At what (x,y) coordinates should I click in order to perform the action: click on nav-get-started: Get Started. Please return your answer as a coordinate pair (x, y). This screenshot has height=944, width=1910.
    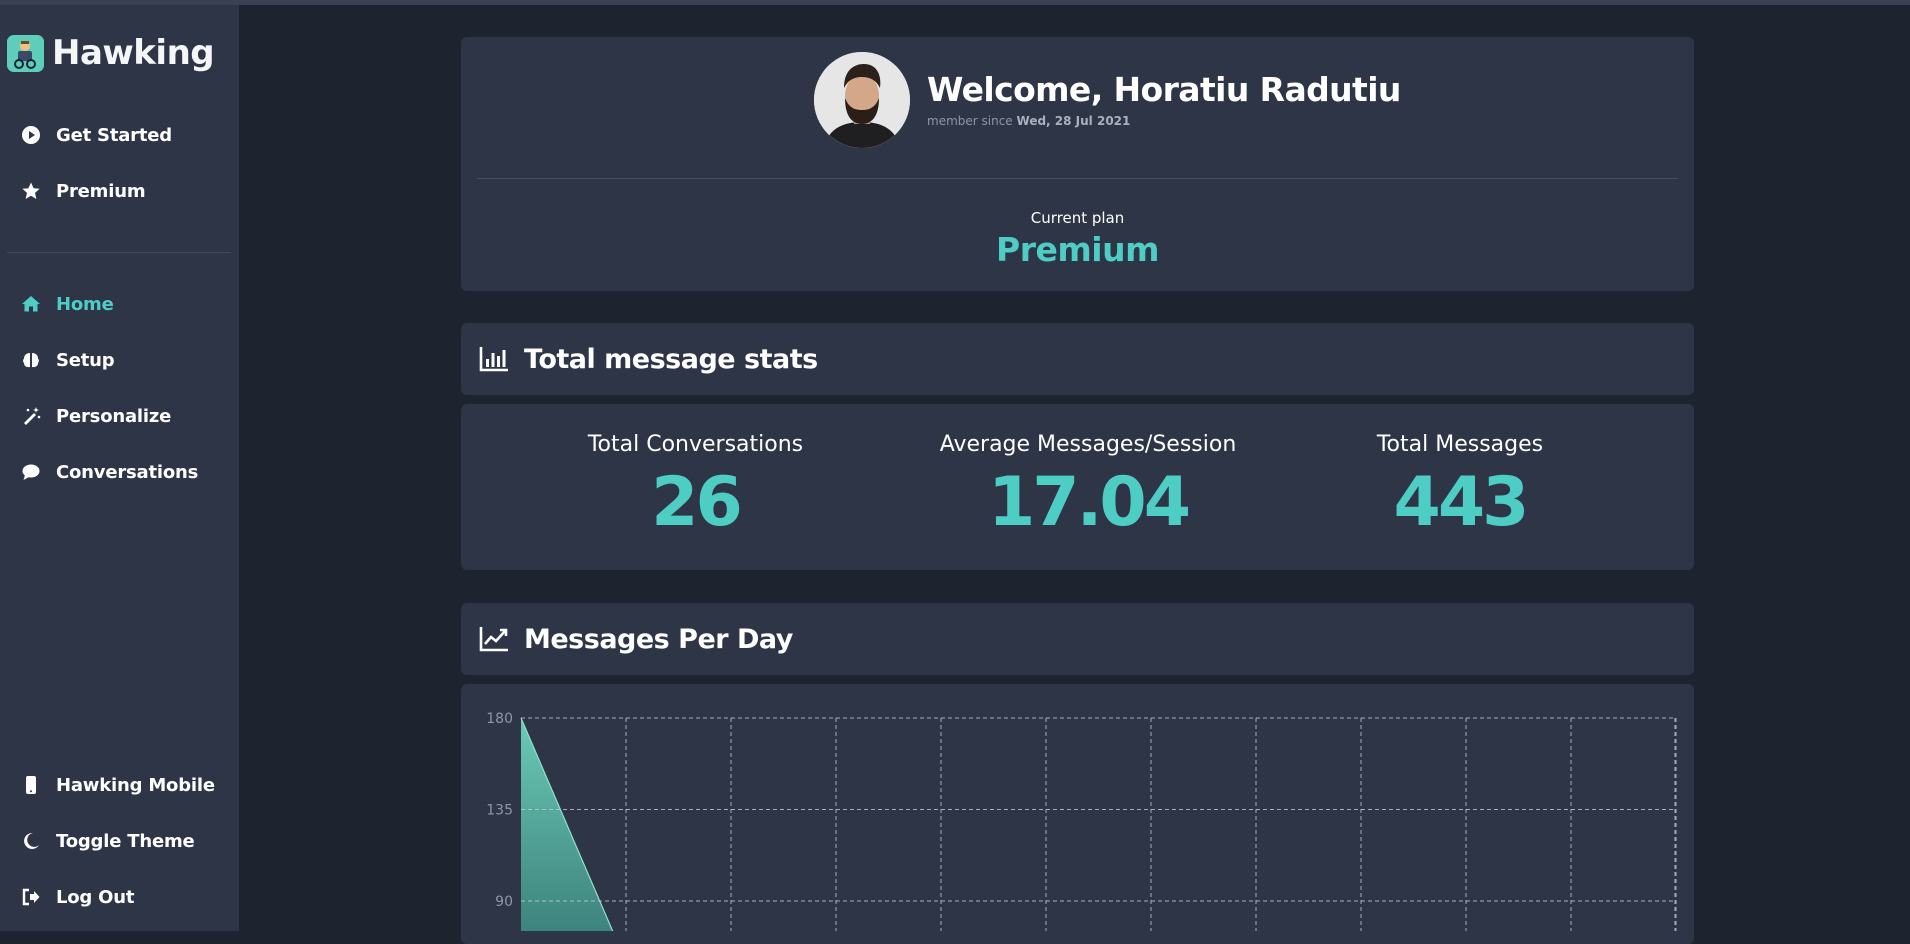
    Looking at the image, I should click on (125, 135).